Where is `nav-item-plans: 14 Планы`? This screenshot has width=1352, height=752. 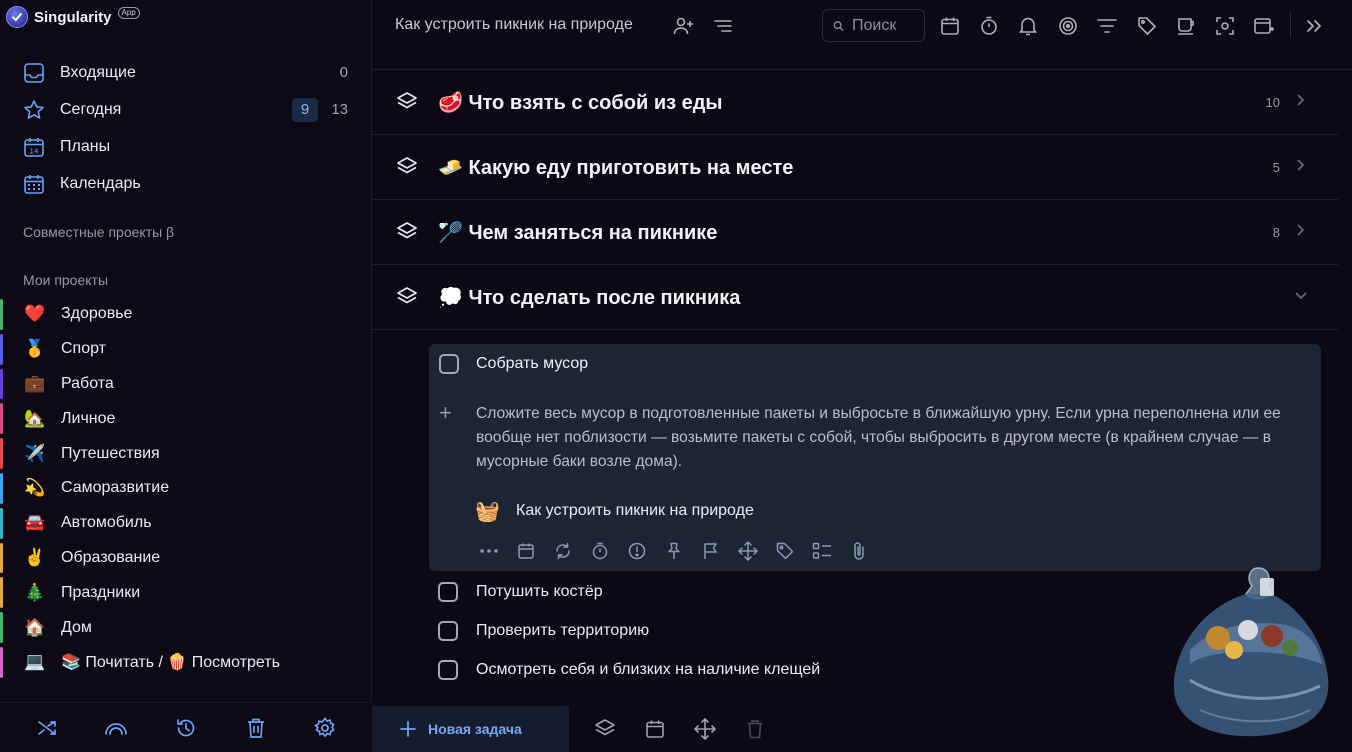 nav-item-plans: 14 Планы is located at coordinates (186, 146).